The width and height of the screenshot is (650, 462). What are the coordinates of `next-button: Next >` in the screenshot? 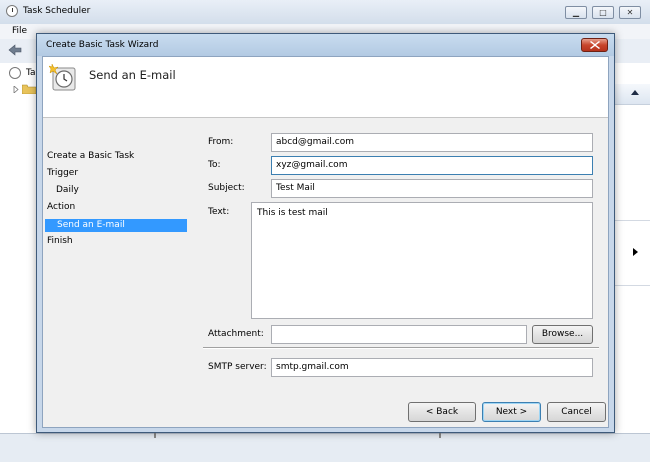 It's located at (511, 412).